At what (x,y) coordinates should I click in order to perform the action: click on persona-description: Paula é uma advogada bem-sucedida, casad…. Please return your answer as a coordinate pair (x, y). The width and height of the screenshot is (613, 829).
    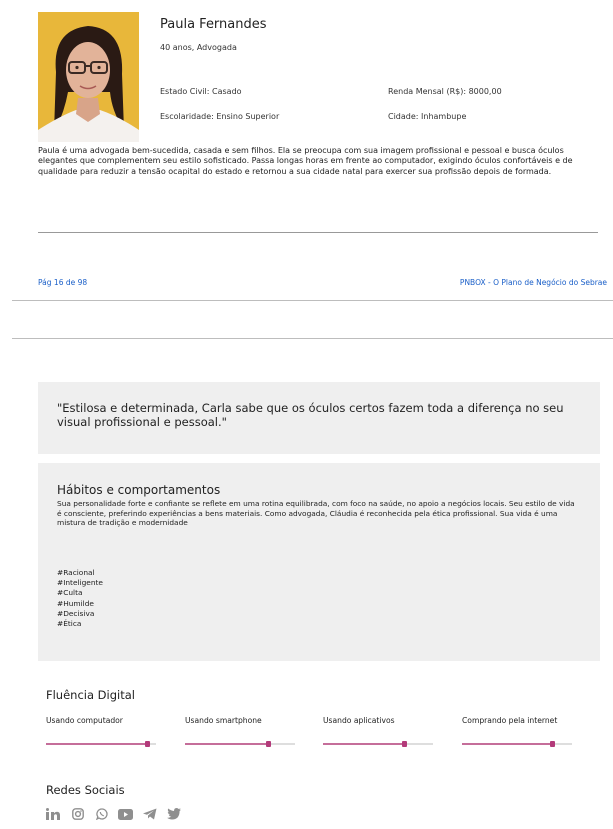
    Looking at the image, I should click on (305, 161).